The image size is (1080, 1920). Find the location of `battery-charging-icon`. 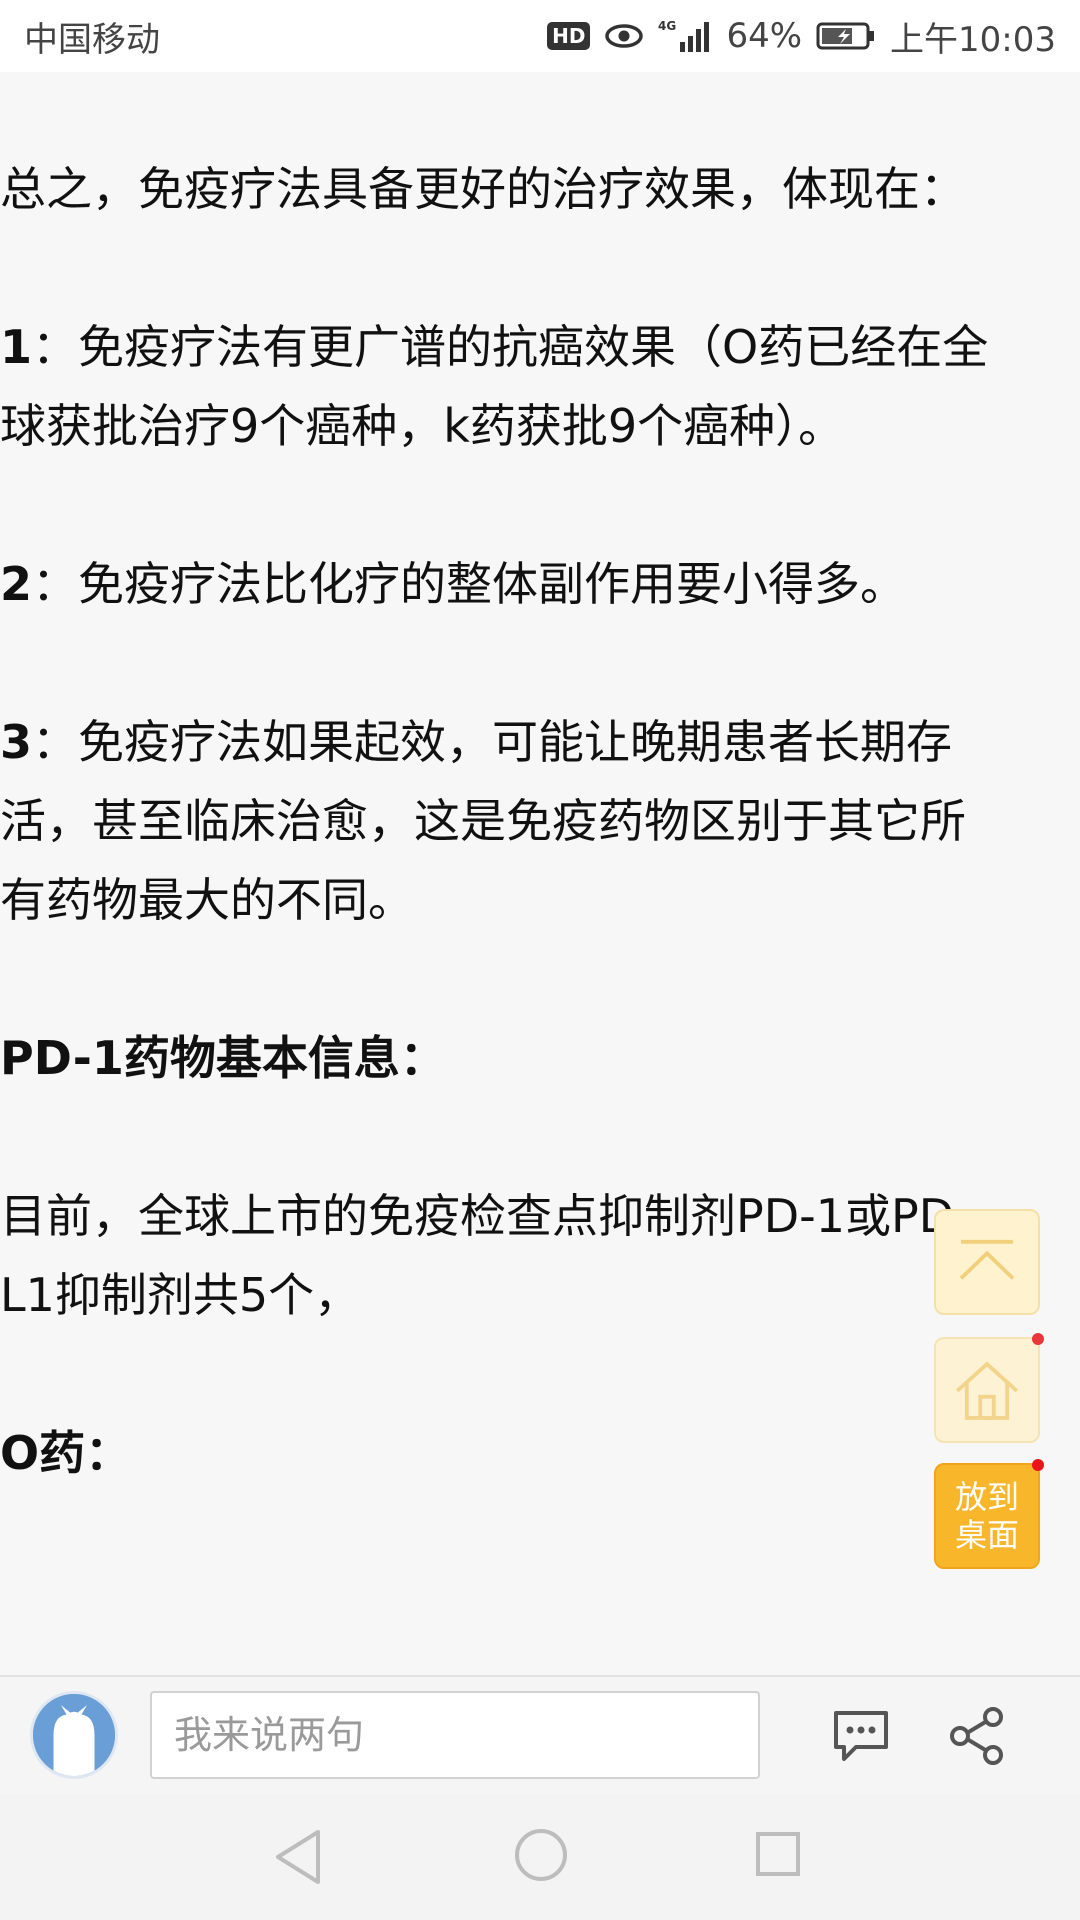

battery-charging-icon is located at coordinates (845, 36).